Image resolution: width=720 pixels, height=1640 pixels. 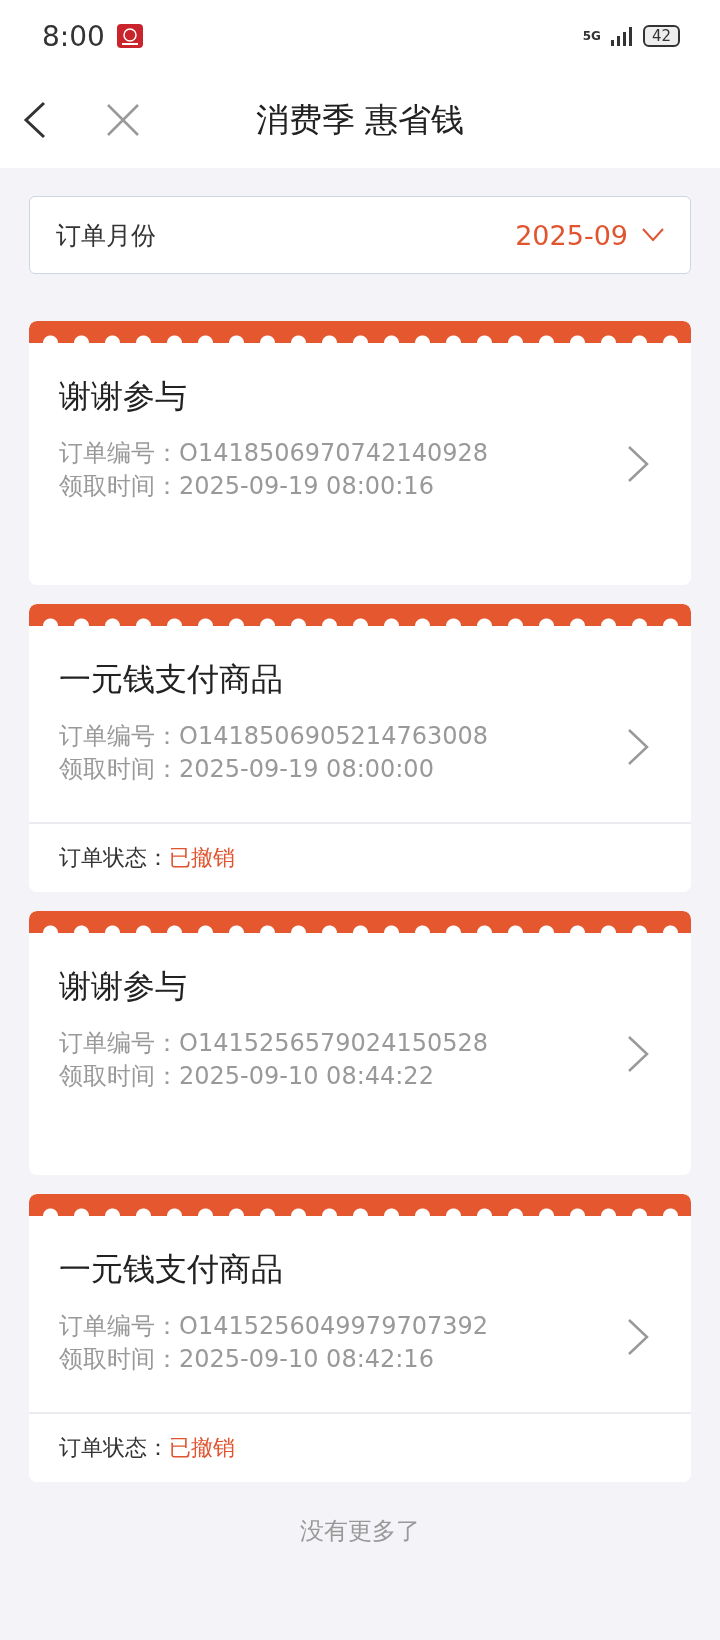 What do you see at coordinates (129, 36) in the screenshot?
I see `app-notification-icon` at bounding box center [129, 36].